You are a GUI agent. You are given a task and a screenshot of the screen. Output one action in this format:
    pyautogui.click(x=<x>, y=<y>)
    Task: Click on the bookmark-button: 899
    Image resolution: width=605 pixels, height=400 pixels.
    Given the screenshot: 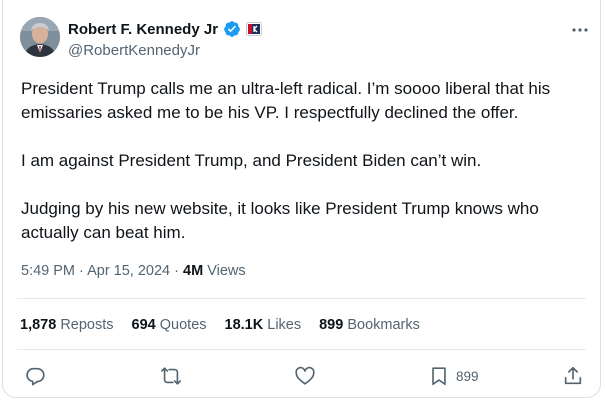 What is the action you would take?
    pyautogui.click(x=453, y=376)
    